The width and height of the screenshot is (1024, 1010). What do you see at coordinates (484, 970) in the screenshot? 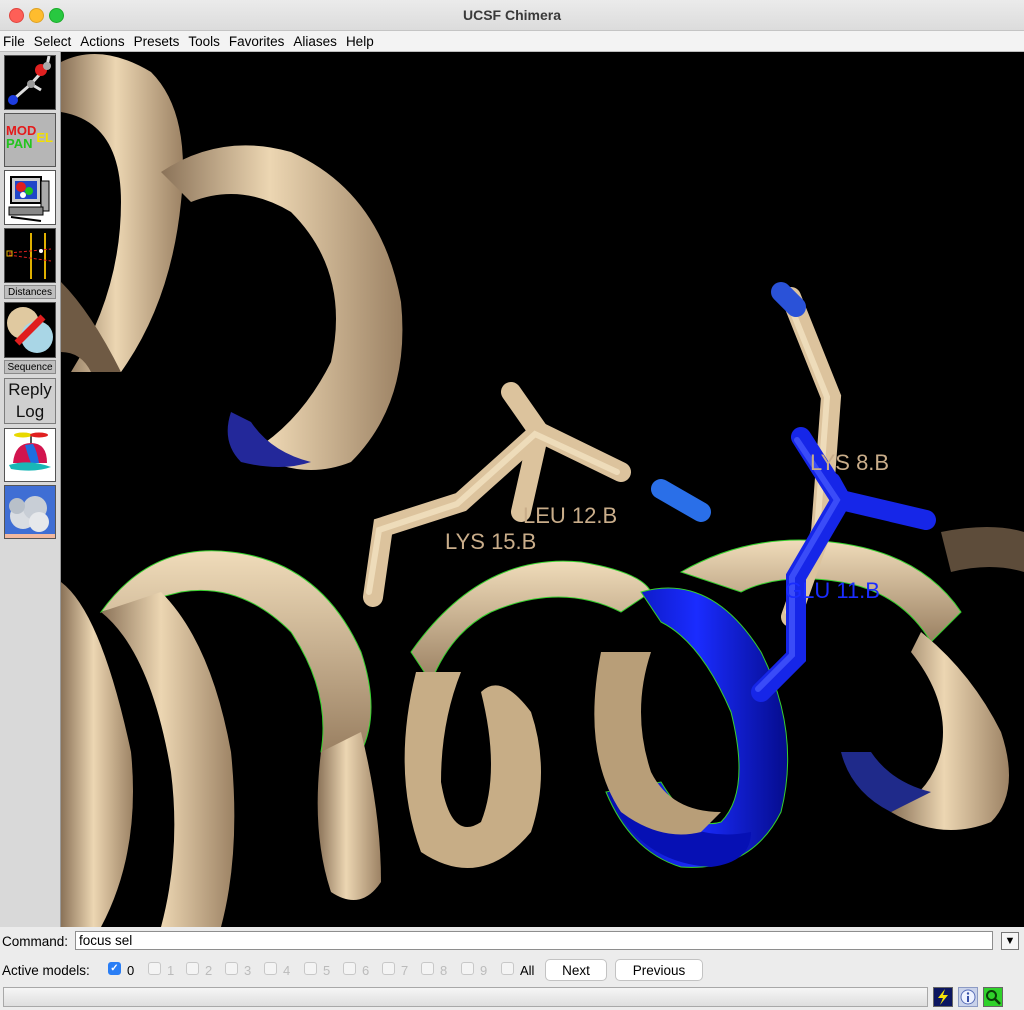
I see `model-9-label: 9` at bounding box center [484, 970].